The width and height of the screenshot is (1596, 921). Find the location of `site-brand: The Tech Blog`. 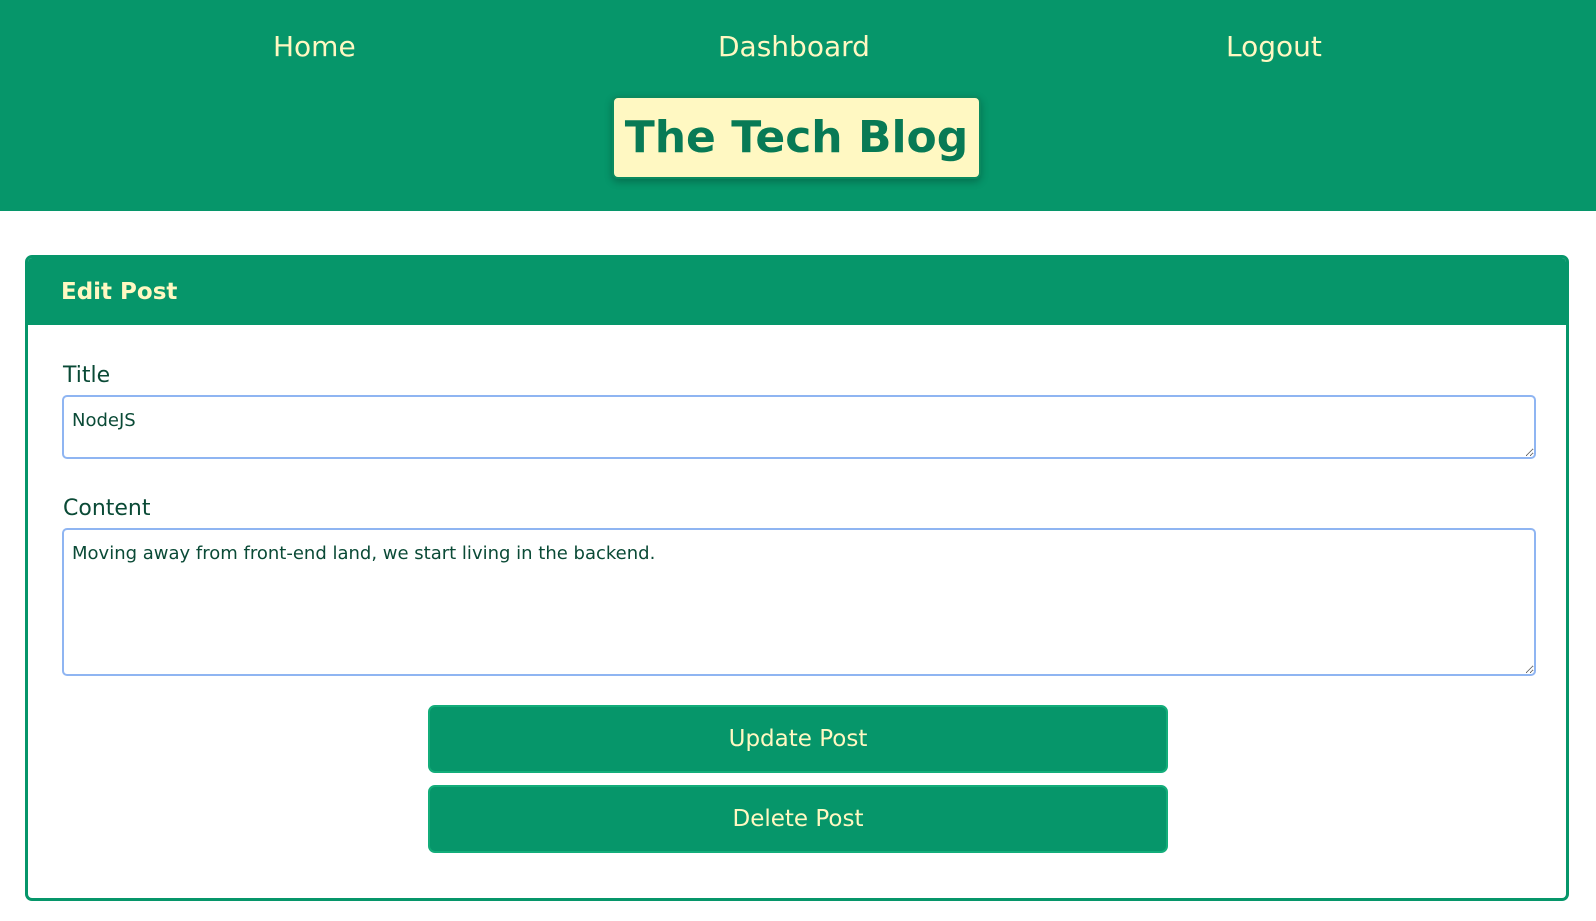

site-brand: The Tech Blog is located at coordinates (796, 137).